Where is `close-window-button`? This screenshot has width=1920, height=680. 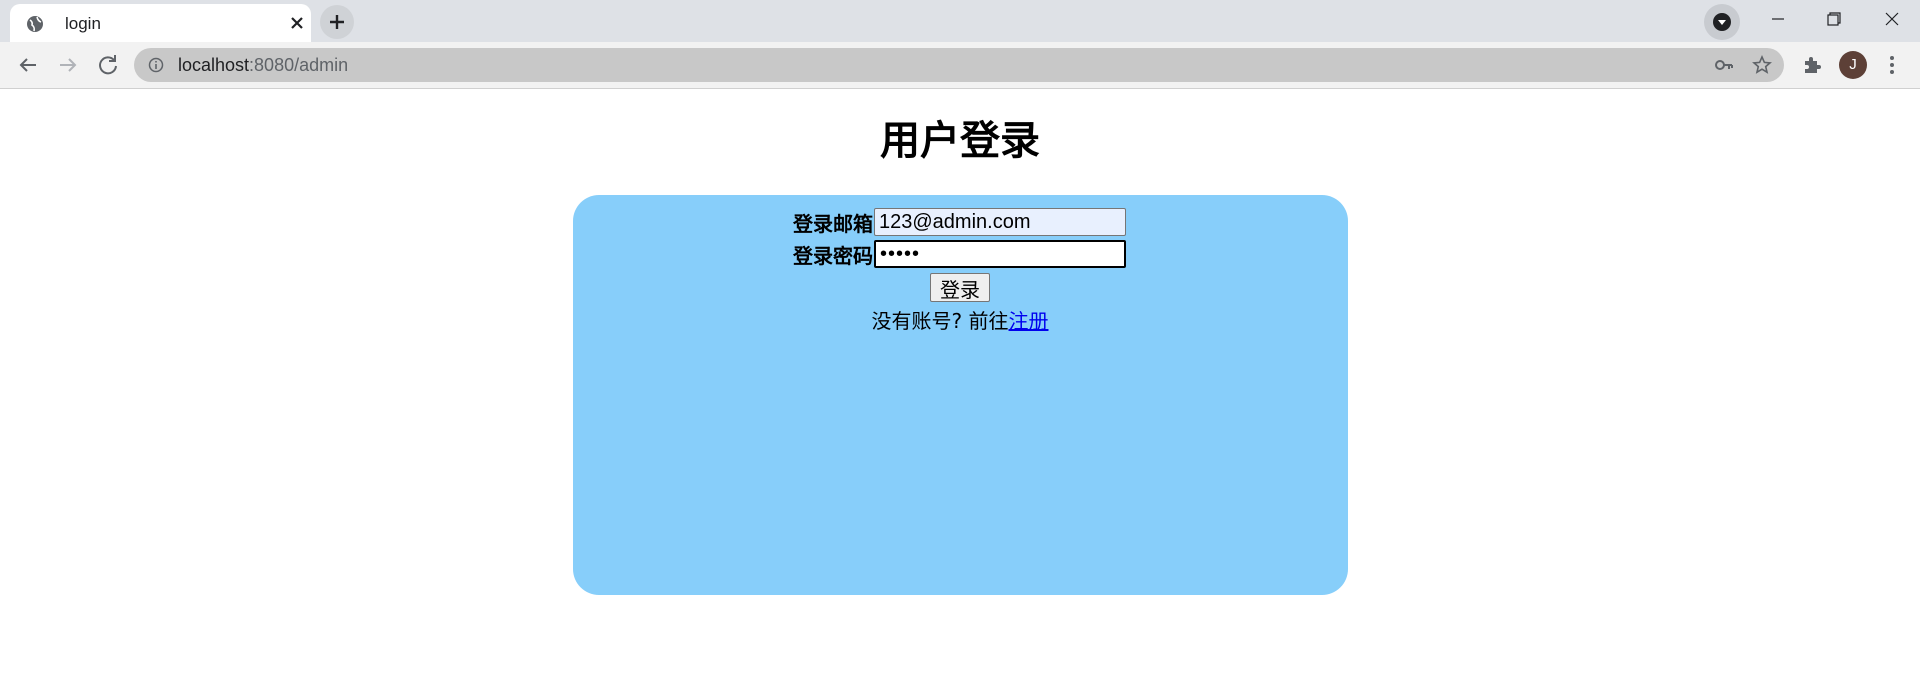 close-window-button is located at coordinates (1892, 20).